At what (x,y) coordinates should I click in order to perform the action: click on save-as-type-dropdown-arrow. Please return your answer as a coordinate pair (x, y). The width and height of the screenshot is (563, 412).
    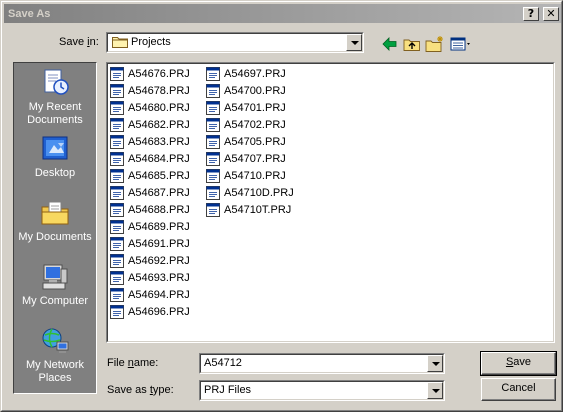
    Looking at the image, I should click on (435, 390).